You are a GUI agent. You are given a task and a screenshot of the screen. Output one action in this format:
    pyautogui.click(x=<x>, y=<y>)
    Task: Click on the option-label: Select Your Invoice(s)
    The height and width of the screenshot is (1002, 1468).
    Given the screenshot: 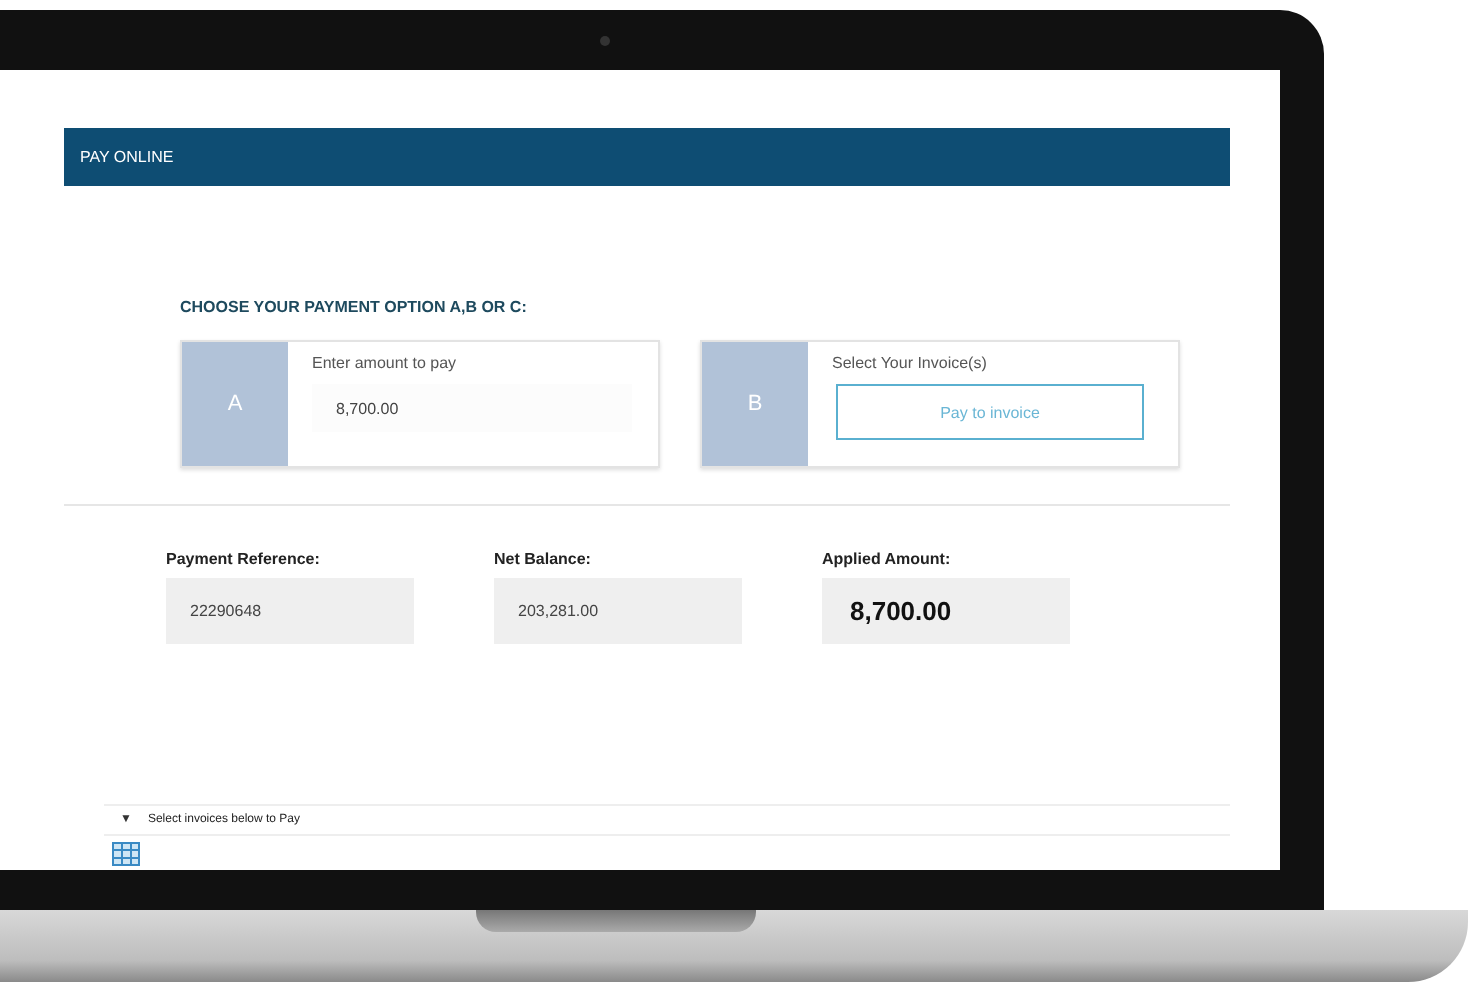 What is the action you would take?
    pyautogui.click(x=910, y=363)
    